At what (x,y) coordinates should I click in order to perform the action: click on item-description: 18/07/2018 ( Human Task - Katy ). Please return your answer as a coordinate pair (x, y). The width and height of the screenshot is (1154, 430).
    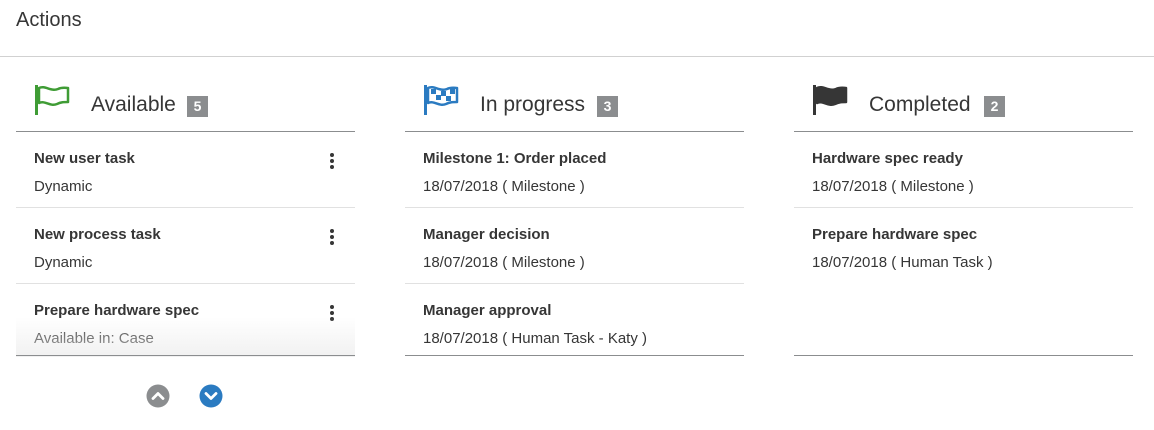
    Looking at the image, I should click on (535, 338).